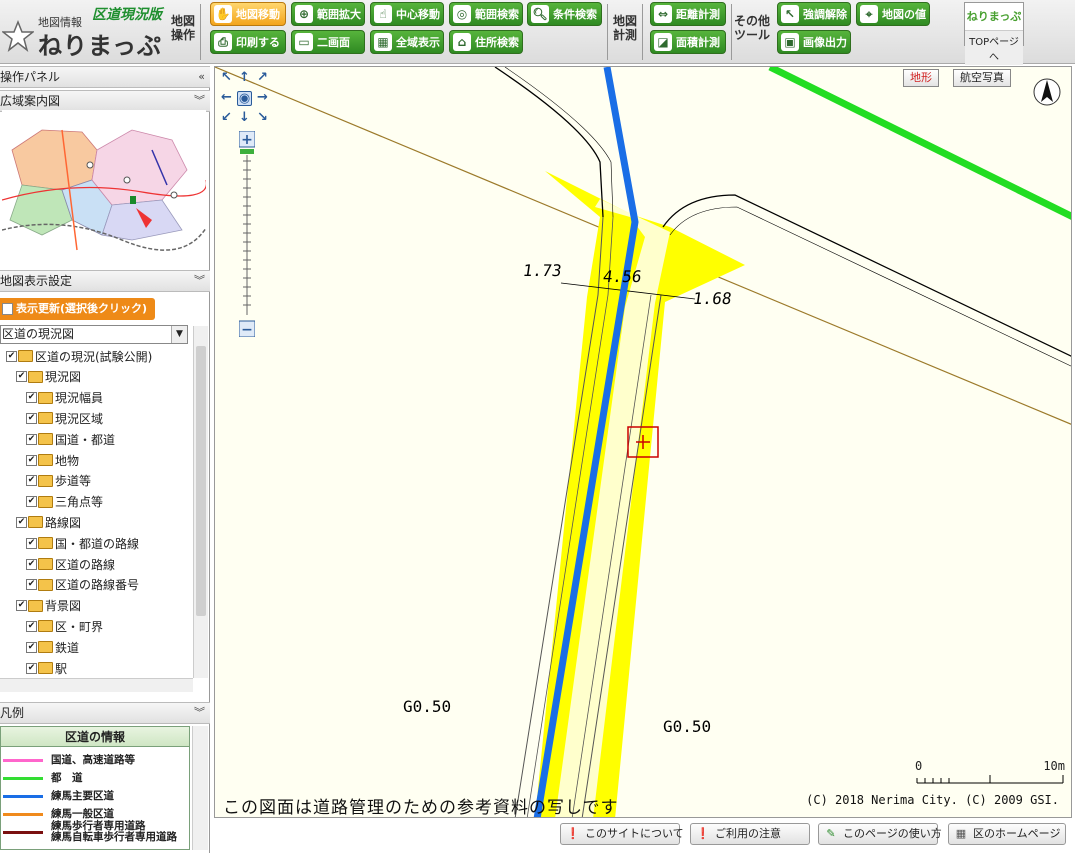 This screenshot has width=1075, height=853. I want to click on ward-homepage-button: ▦ 区のホームページ, so click(1007, 834).